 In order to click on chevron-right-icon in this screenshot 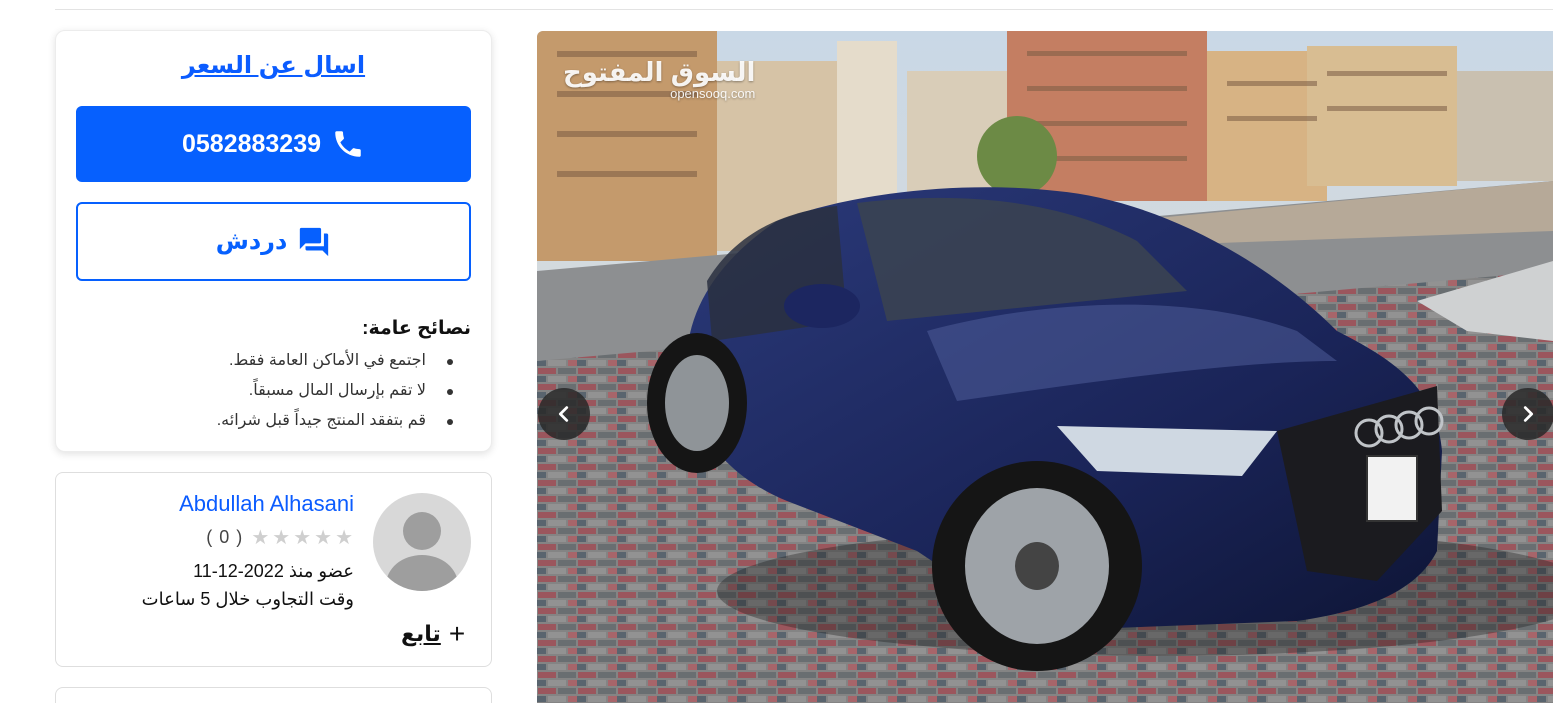, I will do `click(1528, 414)`.